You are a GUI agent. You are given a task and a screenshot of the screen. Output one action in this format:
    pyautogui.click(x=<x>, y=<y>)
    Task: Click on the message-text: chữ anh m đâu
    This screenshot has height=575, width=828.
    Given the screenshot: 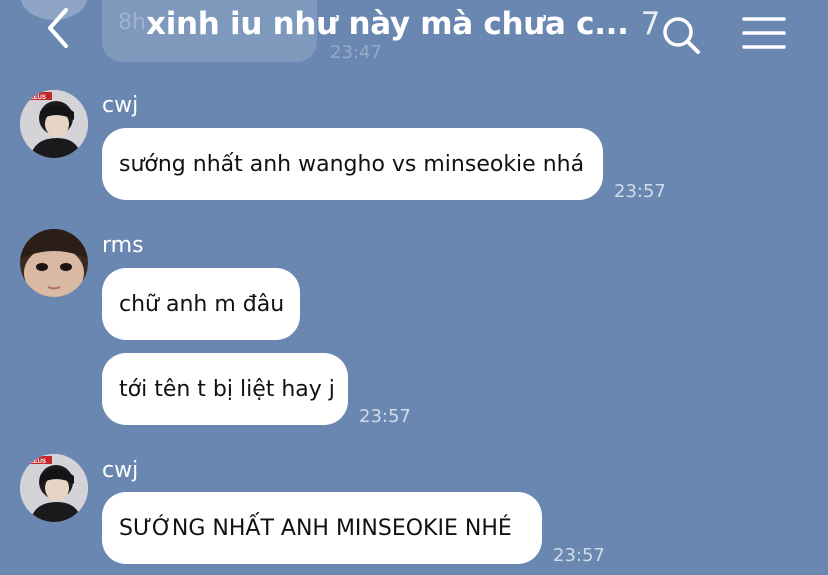 What is the action you would take?
    pyautogui.click(x=202, y=304)
    